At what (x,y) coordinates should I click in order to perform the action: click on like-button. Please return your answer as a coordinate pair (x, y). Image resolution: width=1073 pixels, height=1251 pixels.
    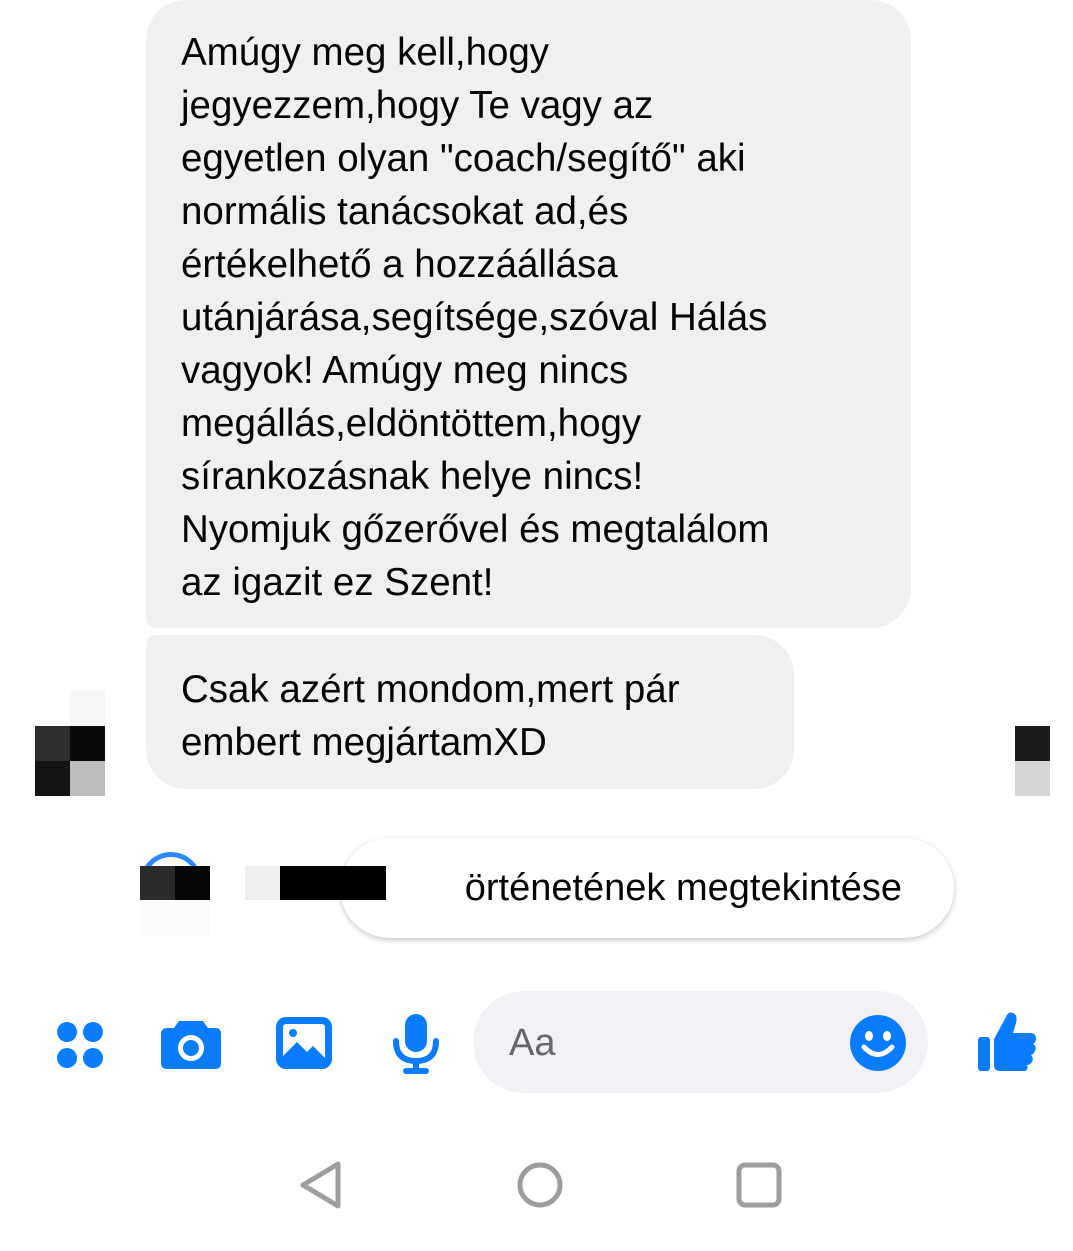
    Looking at the image, I should click on (1007, 1041).